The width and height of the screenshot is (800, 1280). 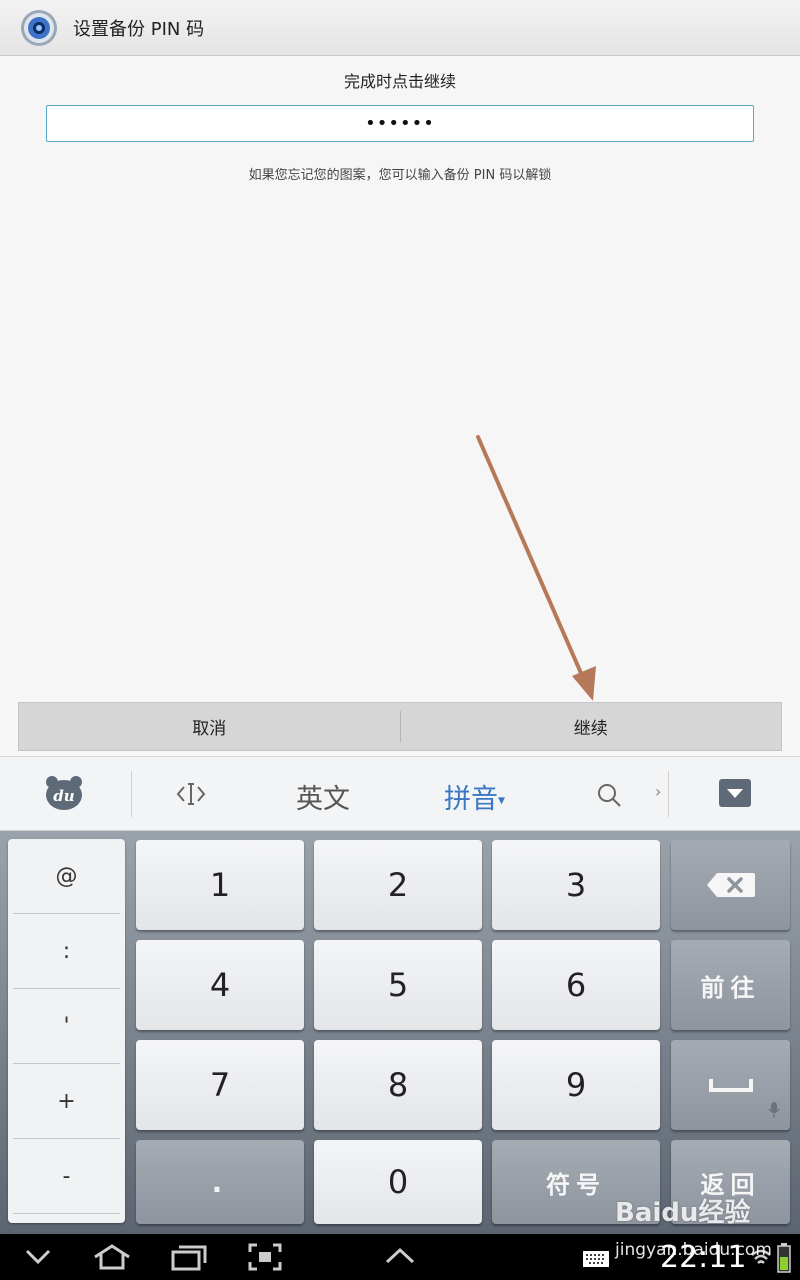 I want to click on symbol-key: ', so click(x=66, y=1026).